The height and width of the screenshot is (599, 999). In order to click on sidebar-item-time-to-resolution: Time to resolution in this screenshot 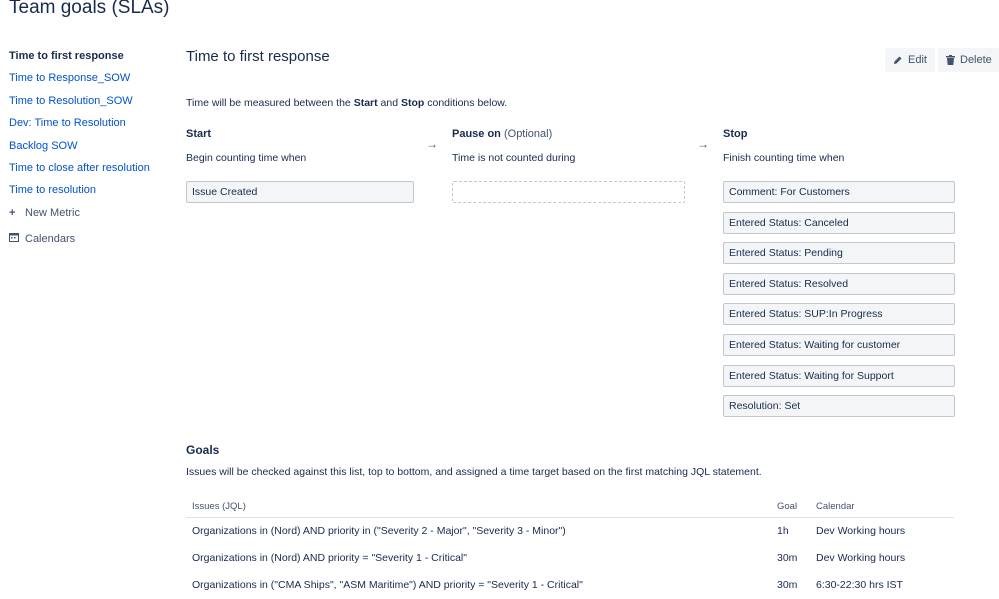, I will do `click(89, 195)`.